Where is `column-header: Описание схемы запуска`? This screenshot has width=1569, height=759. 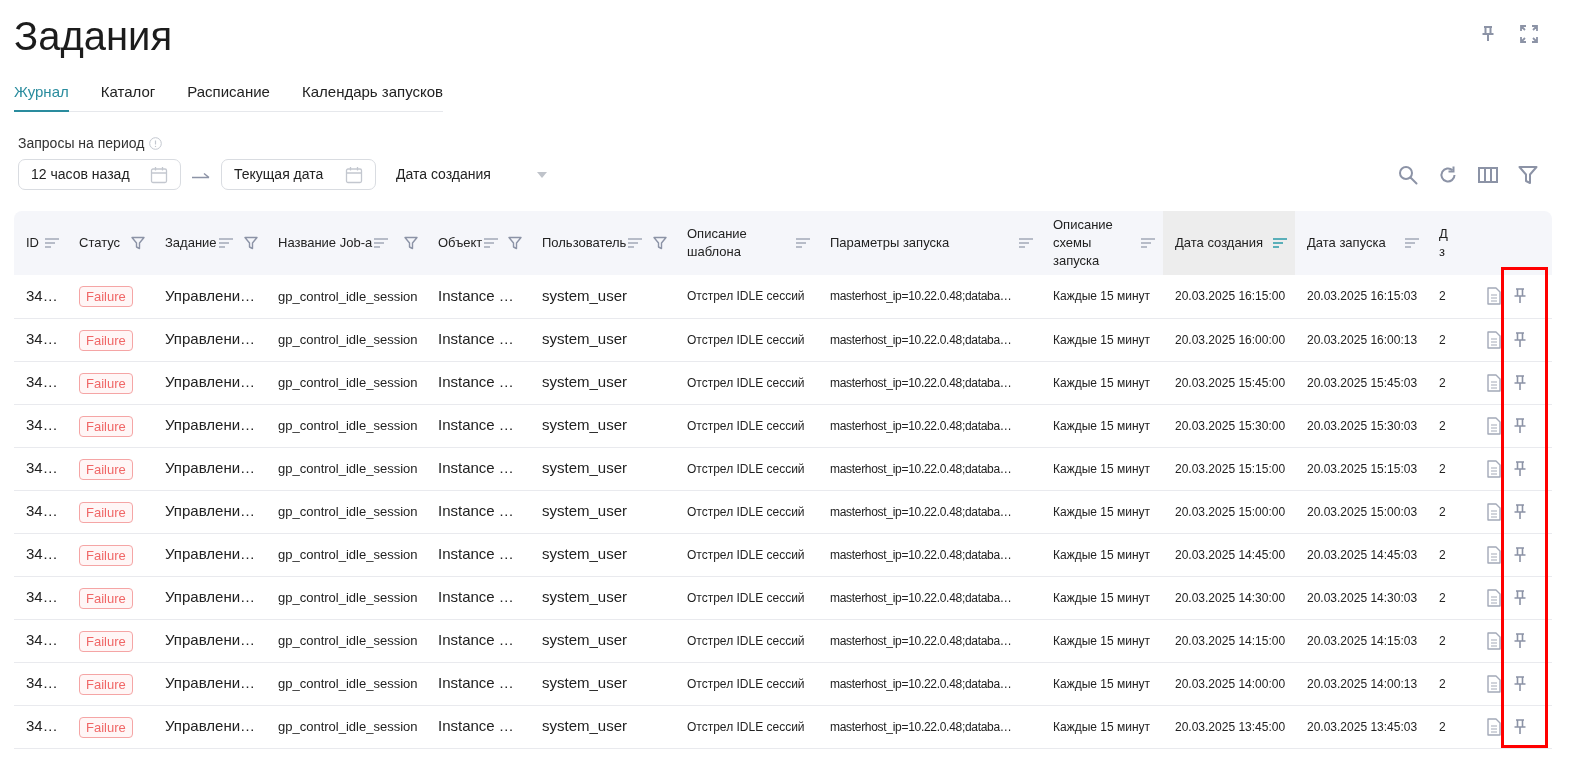
column-header: Описание схемы запуска is located at coordinates (1102, 243).